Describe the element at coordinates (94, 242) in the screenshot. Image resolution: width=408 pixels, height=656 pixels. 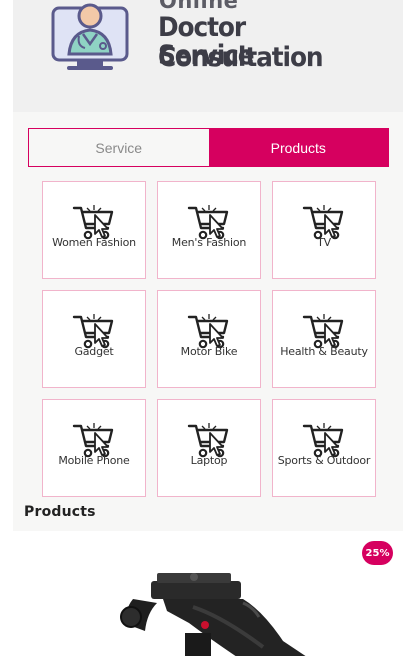
I see `category-label: Women Fashion` at that location.